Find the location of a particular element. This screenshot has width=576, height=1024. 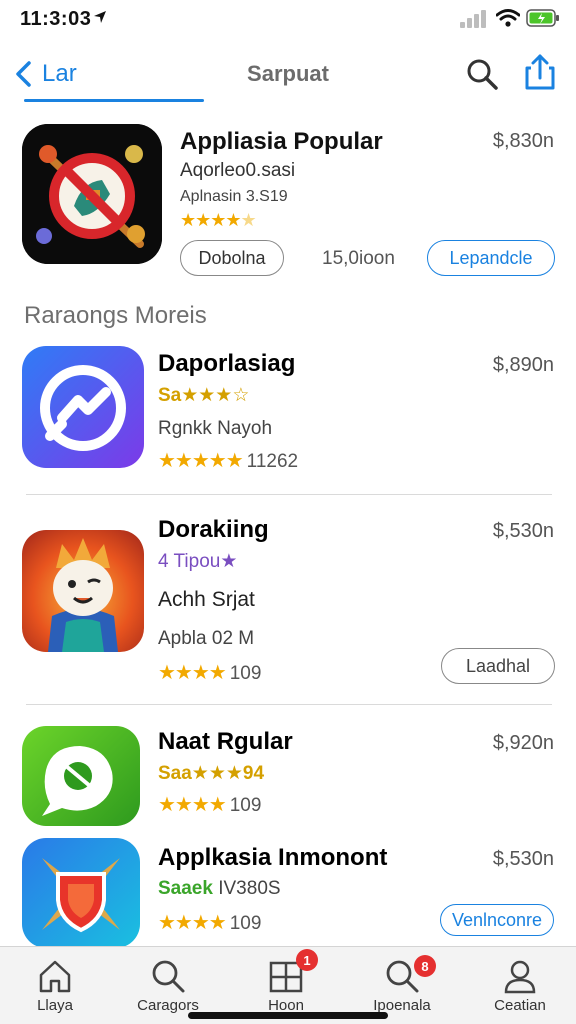

navigation-bar: Lar Sarpuat is located at coordinates (288, 74).